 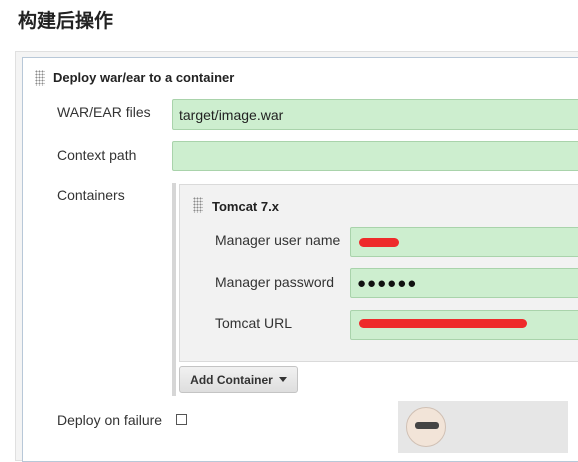 What do you see at coordinates (375, 156) in the screenshot?
I see `context-path-input` at bounding box center [375, 156].